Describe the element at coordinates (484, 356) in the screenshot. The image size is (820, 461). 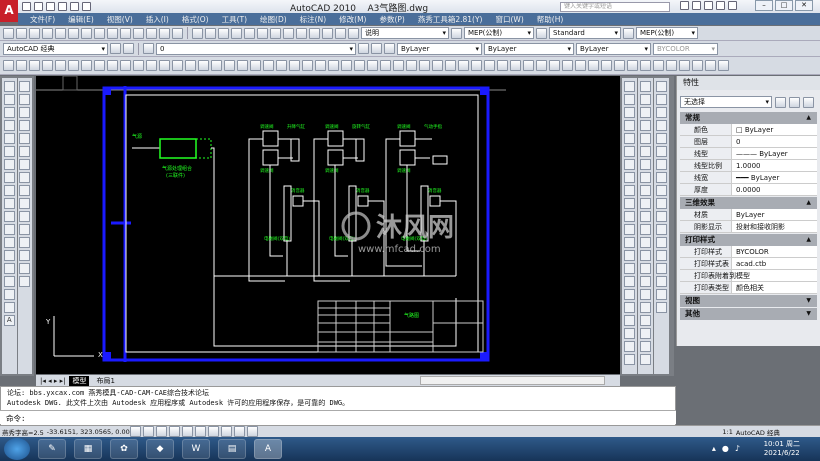
I see `grip-br` at that location.